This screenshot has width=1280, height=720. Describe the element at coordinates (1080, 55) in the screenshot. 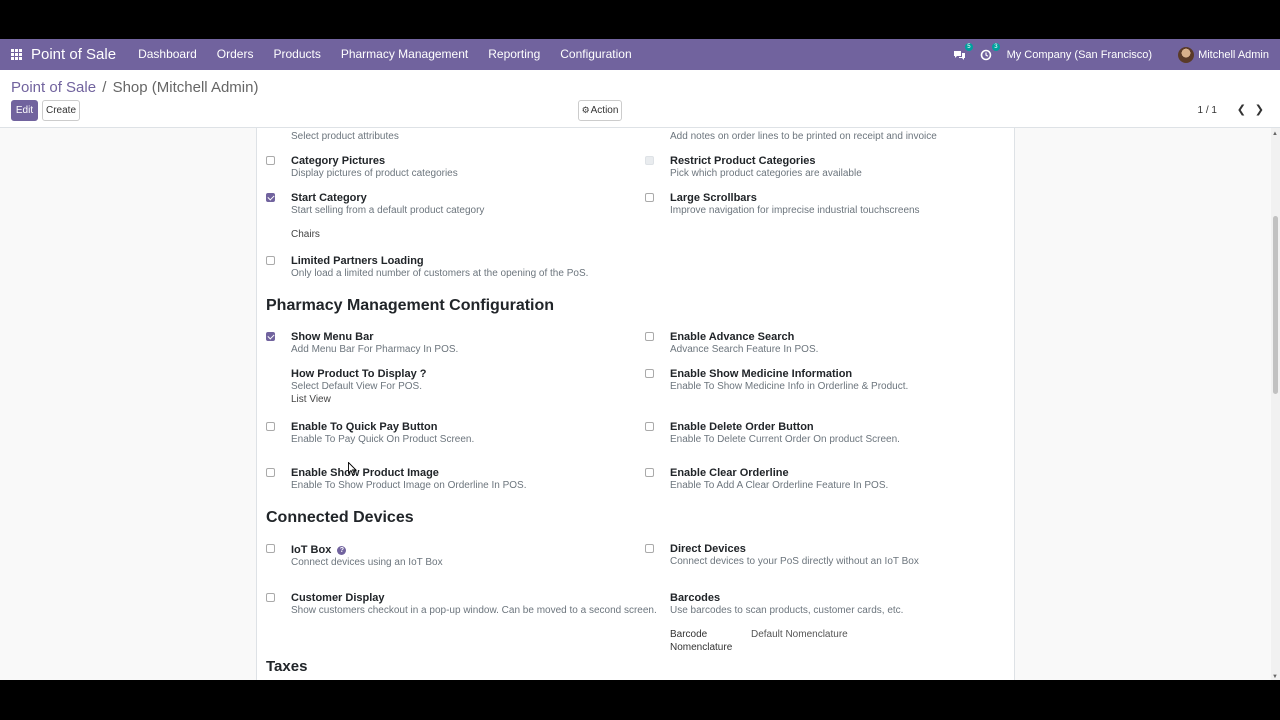

I see `company-switcher: My Company (San Francisco)` at that location.